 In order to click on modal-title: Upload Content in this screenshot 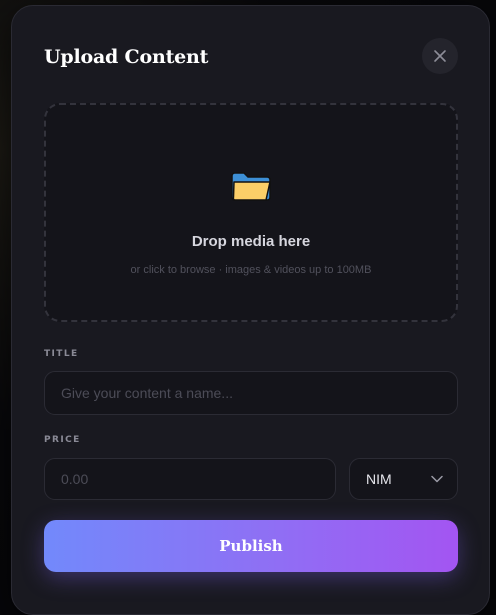, I will do `click(126, 57)`.